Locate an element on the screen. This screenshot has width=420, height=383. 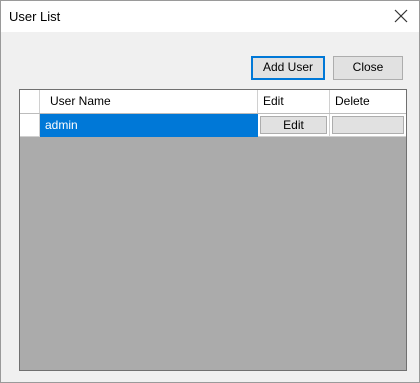
add-user-button: Add User is located at coordinates (288, 68).